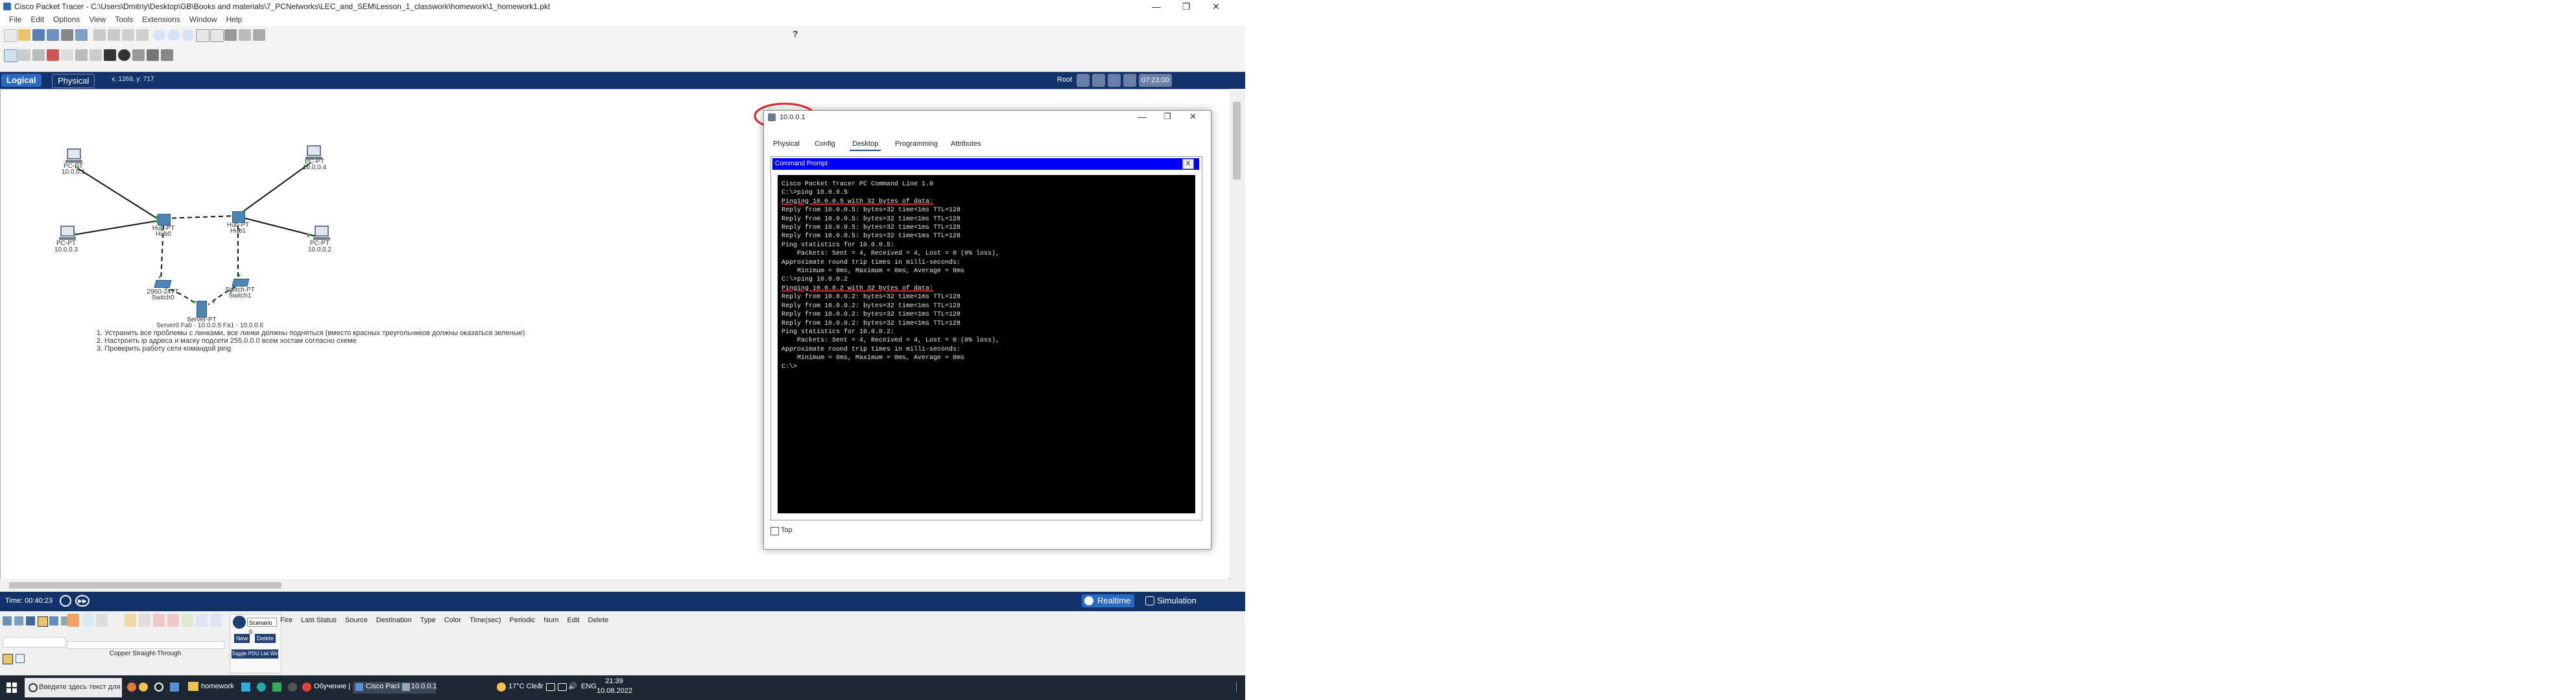 This screenshot has width=2576, height=700. Describe the element at coordinates (138, 55) in the screenshot. I see `freeform-icon` at that location.